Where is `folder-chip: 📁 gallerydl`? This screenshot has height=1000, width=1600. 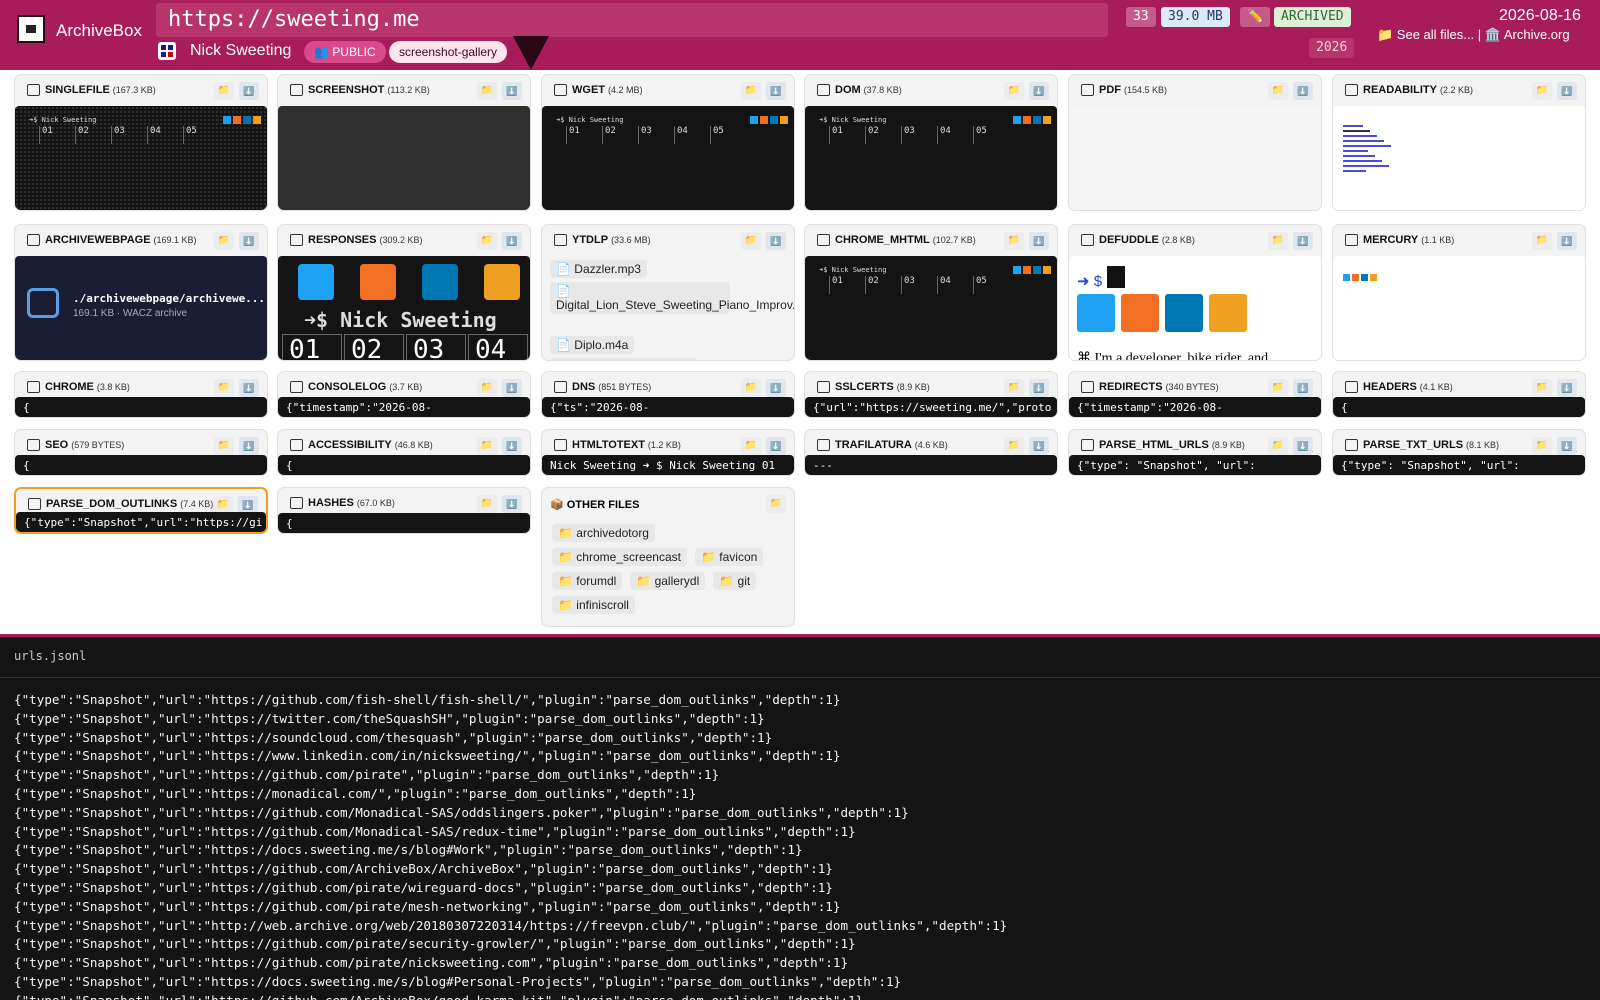
folder-chip: 📁 gallerydl is located at coordinates (668, 581).